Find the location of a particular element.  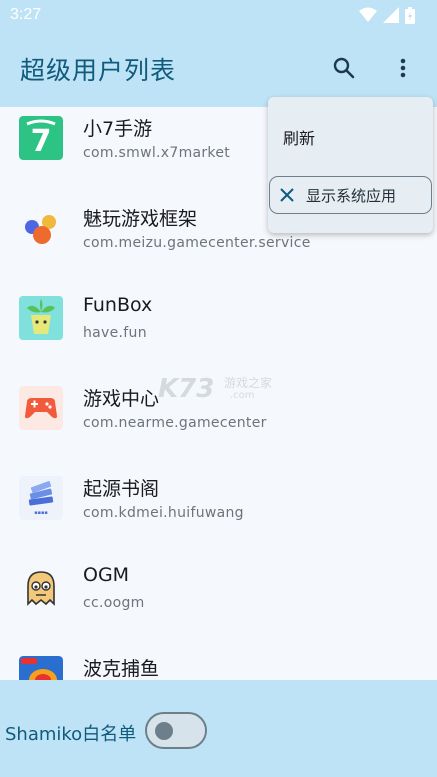

app-name: 起源书阁 is located at coordinates (121, 489).